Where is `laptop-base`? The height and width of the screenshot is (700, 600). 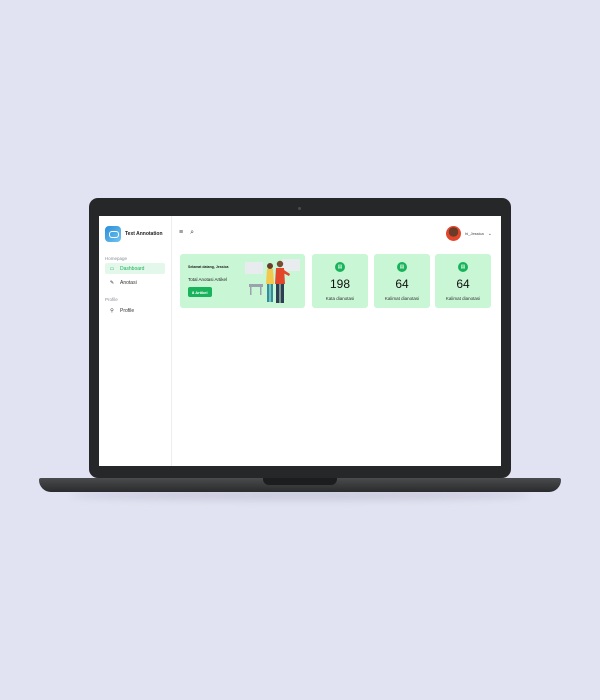 laptop-base is located at coordinates (300, 485).